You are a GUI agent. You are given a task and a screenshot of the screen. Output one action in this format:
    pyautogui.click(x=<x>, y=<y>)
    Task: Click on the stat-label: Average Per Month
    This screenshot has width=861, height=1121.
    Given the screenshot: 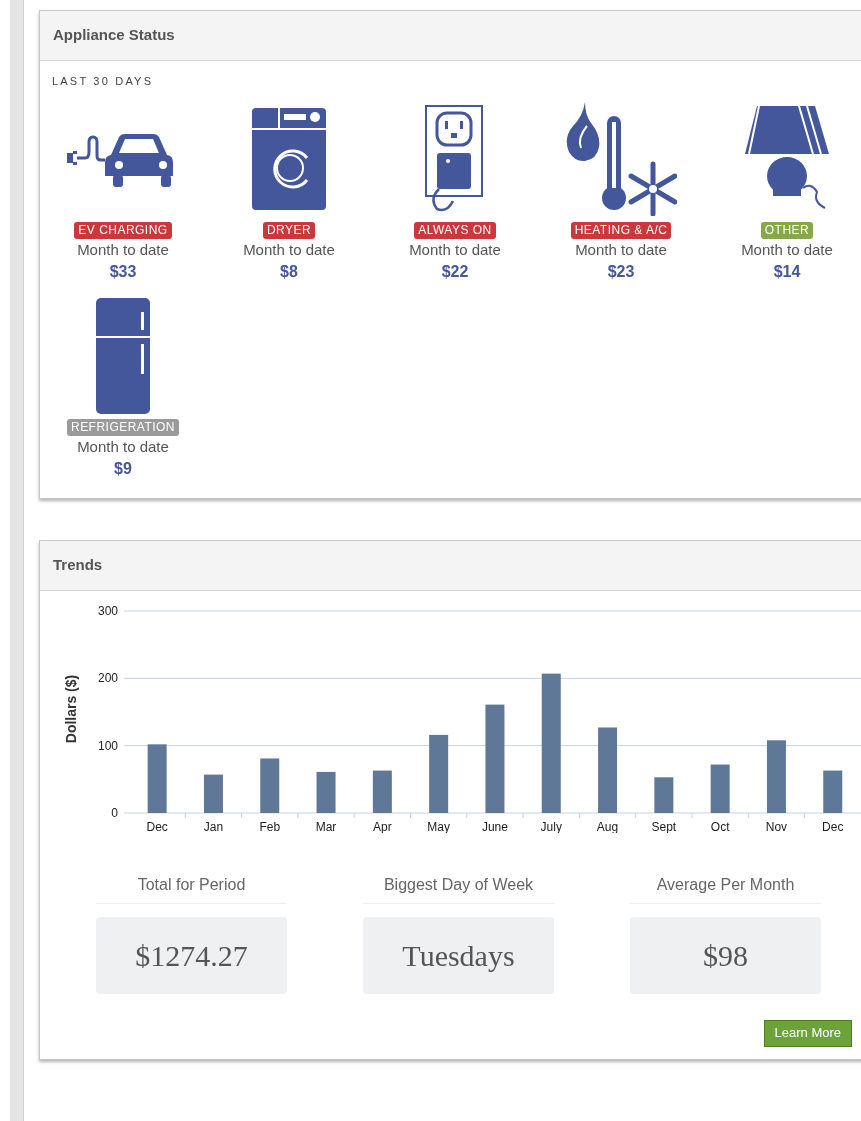 What is the action you would take?
    pyautogui.click(x=725, y=888)
    